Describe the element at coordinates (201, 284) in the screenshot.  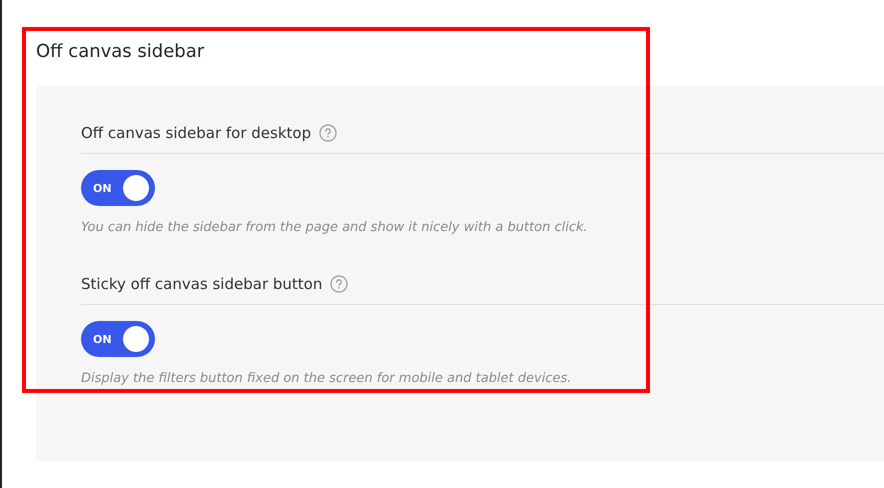
I see `setting-label: Sticky off canvas sidebar button` at that location.